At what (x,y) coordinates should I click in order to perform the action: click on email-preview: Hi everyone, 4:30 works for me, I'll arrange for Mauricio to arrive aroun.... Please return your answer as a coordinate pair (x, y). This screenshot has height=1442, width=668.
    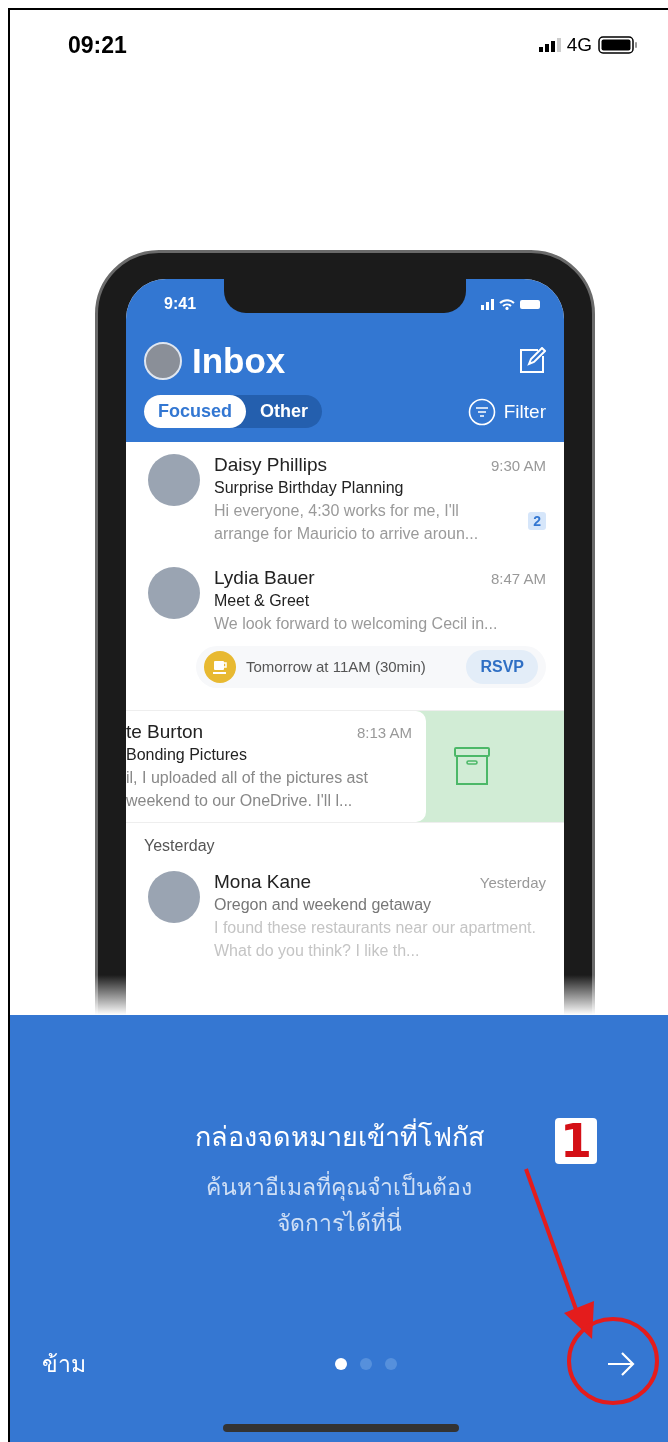
    Looking at the image, I should click on (347, 523).